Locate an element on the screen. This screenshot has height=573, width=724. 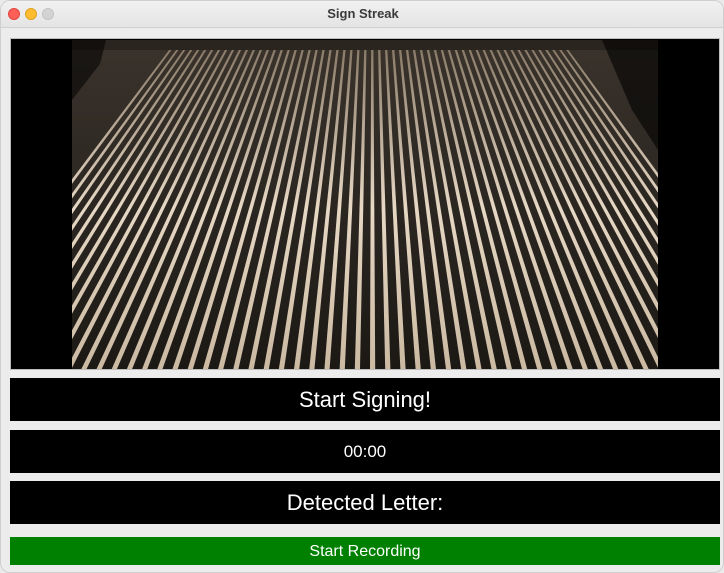
window-title: Sign Streak is located at coordinates (363, 13).